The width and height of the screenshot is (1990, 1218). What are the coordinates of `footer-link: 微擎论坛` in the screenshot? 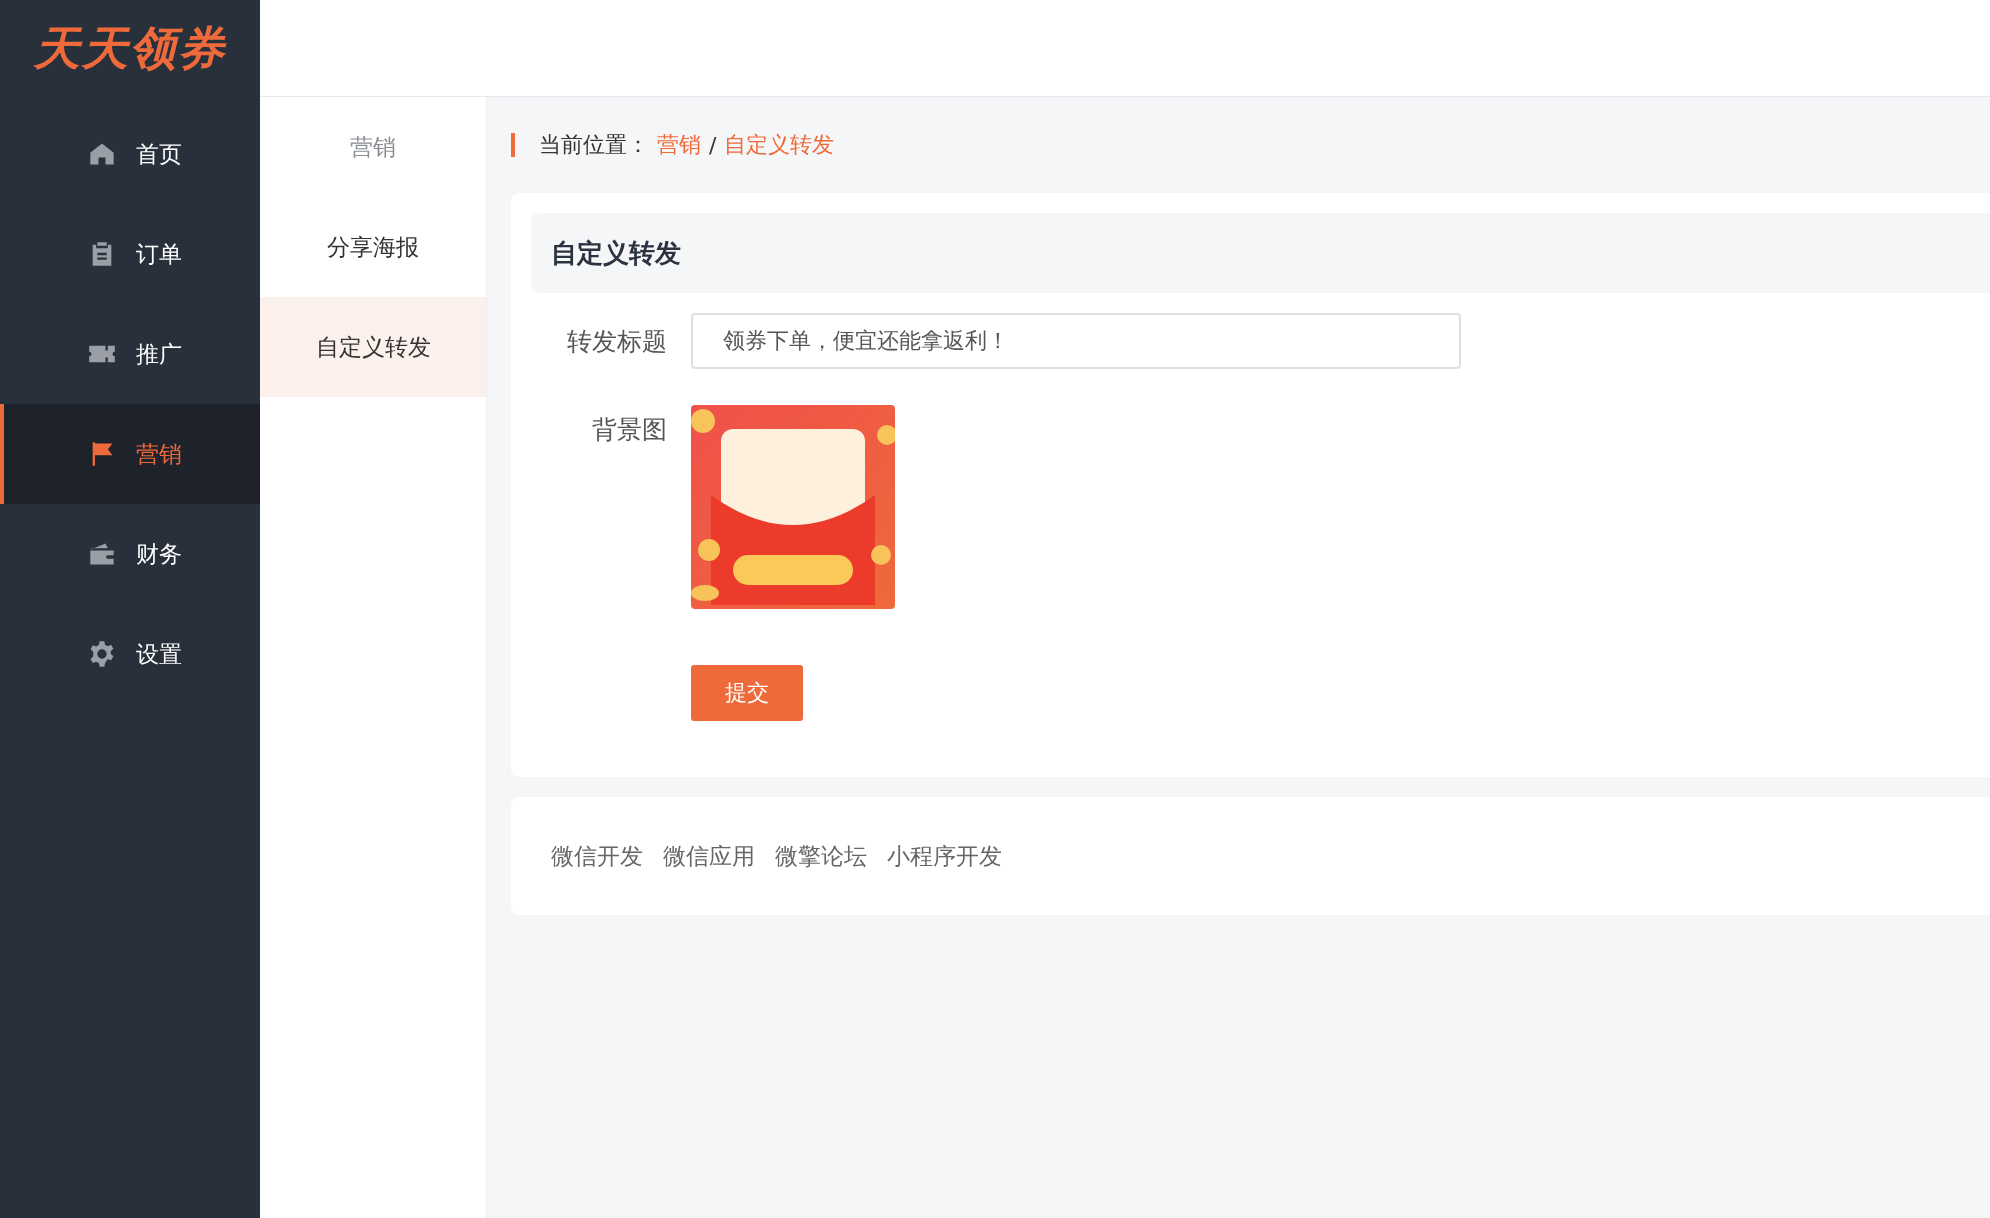 It's located at (821, 856).